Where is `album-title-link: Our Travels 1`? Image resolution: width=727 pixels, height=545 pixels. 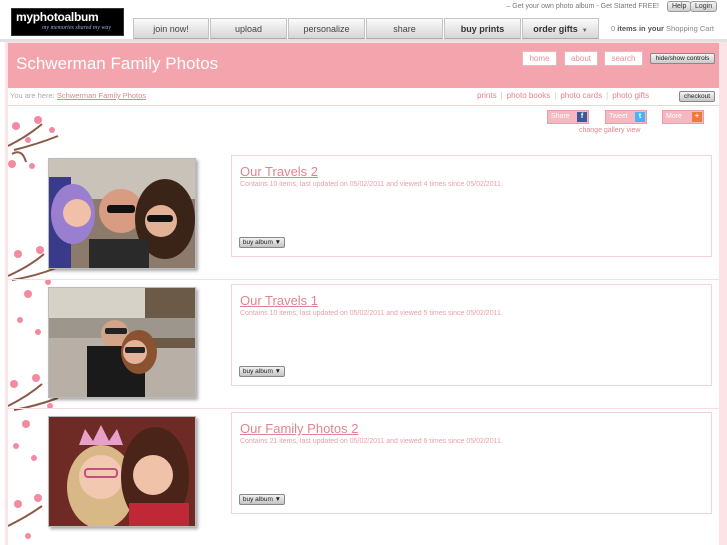 album-title-link: Our Travels 1 is located at coordinates (279, 300).